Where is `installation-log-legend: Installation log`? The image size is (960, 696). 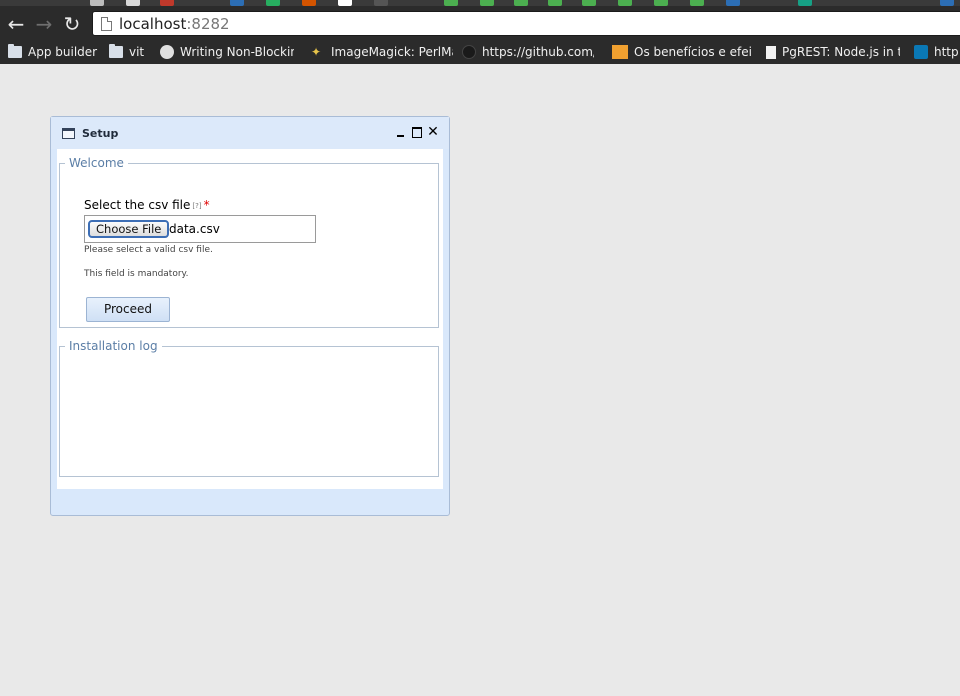 installation-log-legend: Installation log is located at coordinates (113, 346).